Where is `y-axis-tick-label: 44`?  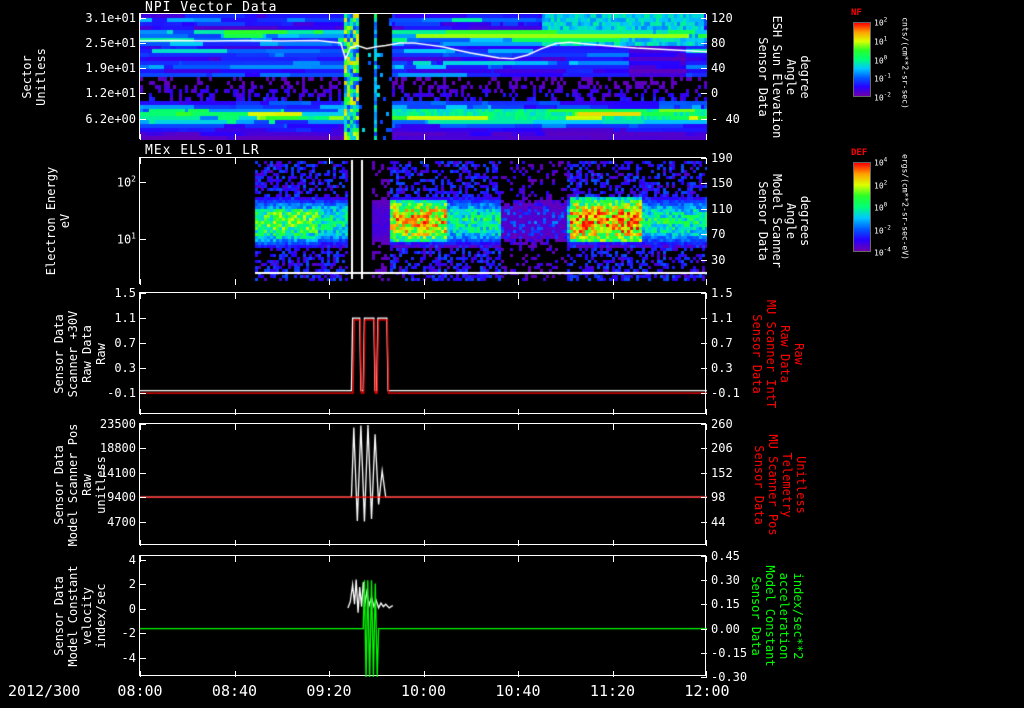 y-axis-tick-label: 44 is located at coordinates (718, 521).